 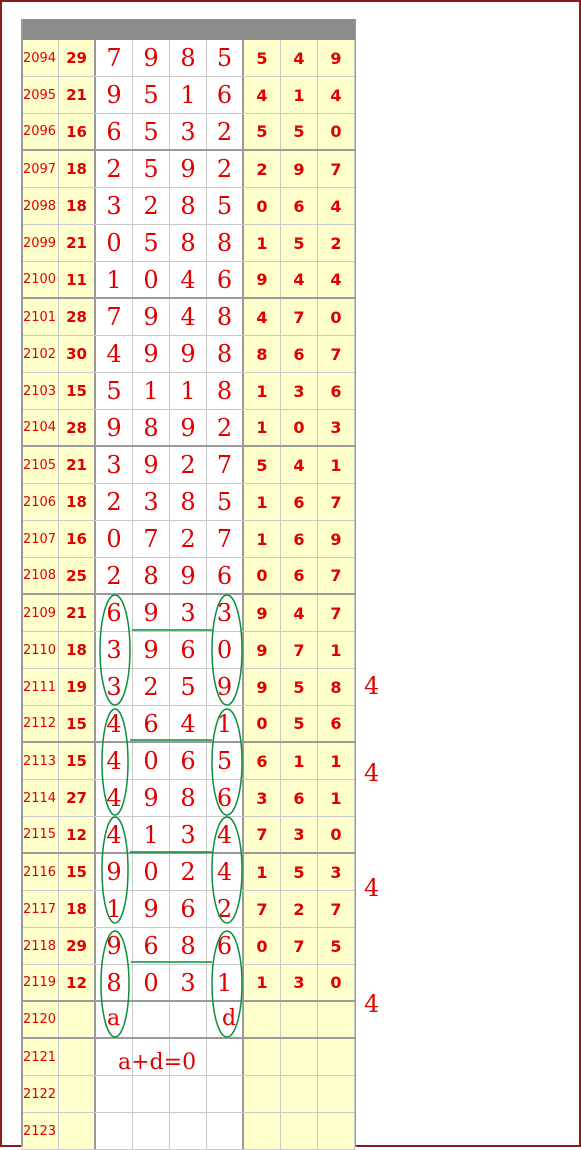 I want to click on label-d: d, so click(x=229, y=1018).